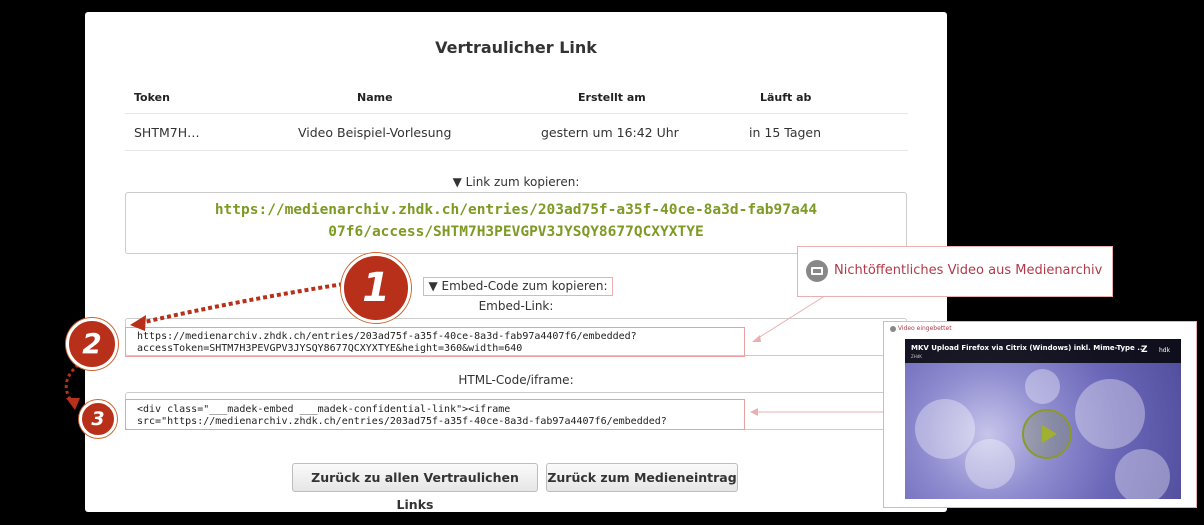  What do you see at coordinates (817, 271) in the screenshot?
I see `video-icon` at bounding box center [817, 271].